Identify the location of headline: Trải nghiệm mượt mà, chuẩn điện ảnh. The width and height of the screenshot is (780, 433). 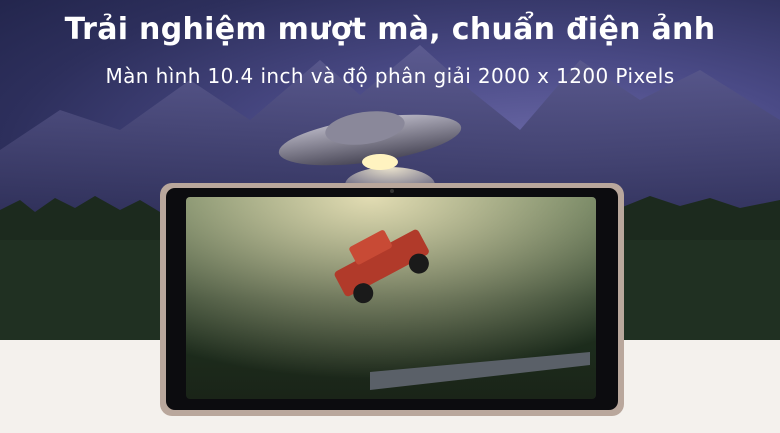
(390, 29).